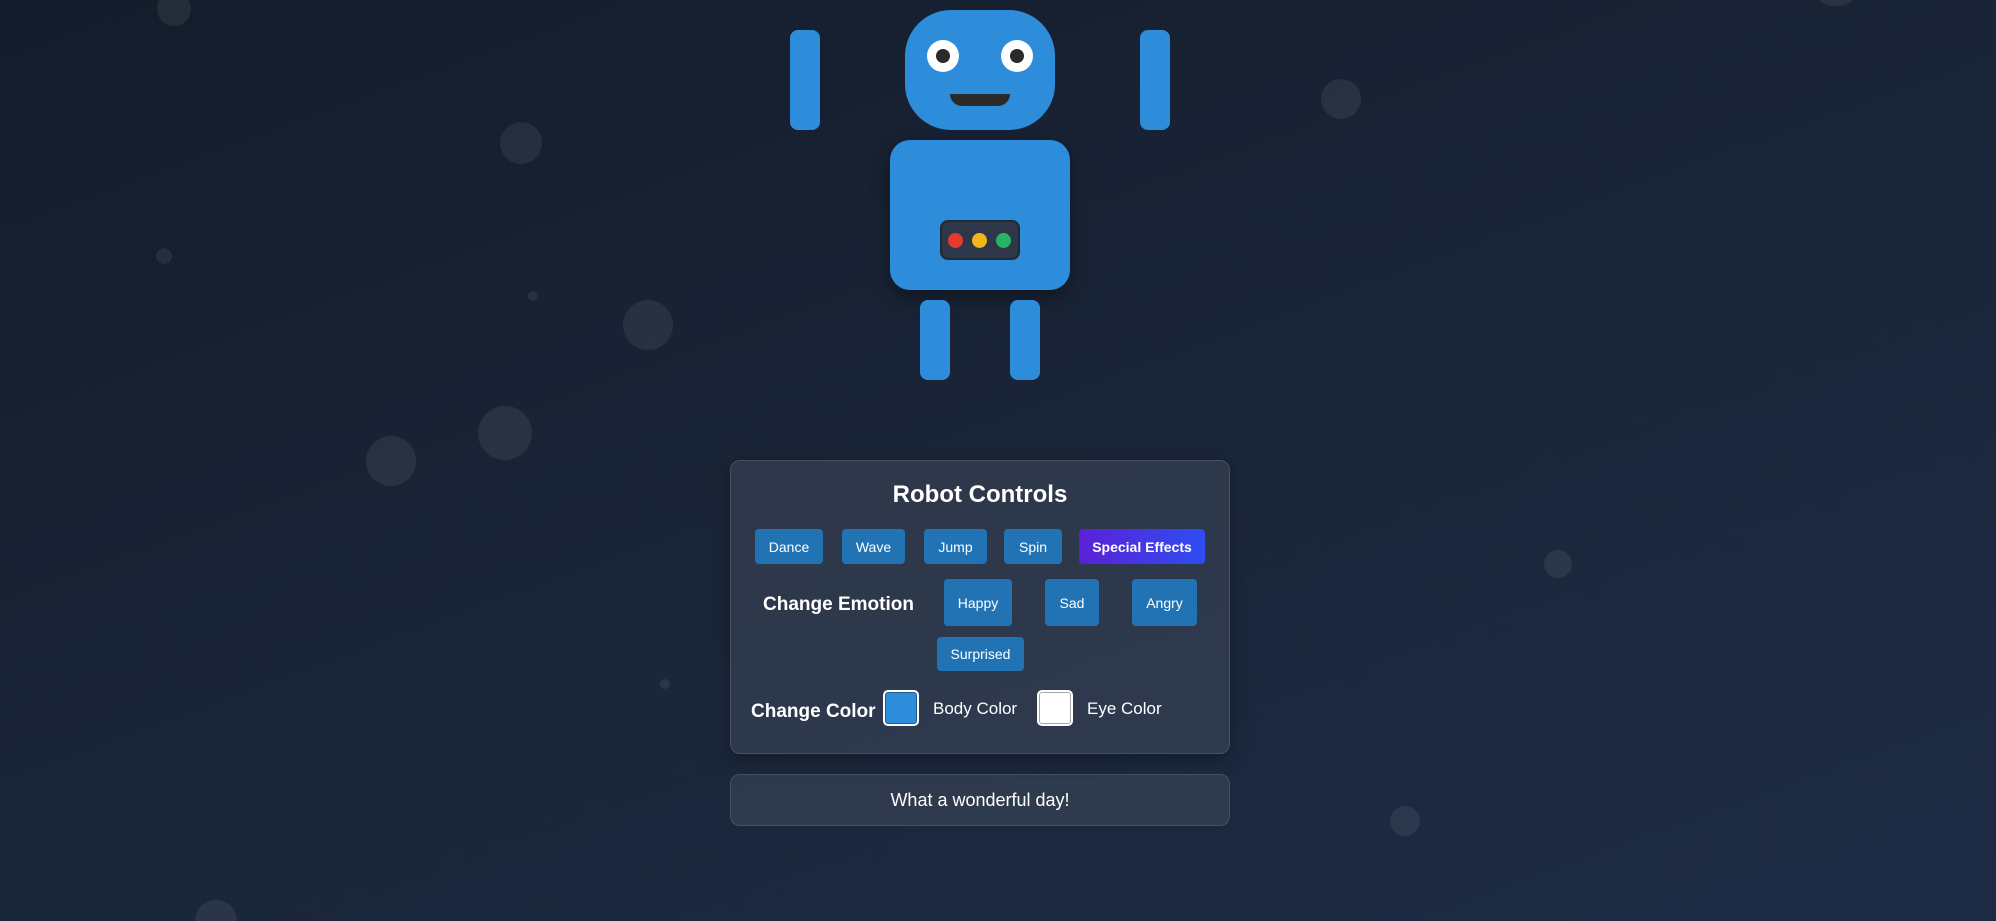  I want to click on chest-light-yellow, so click(979, 240).